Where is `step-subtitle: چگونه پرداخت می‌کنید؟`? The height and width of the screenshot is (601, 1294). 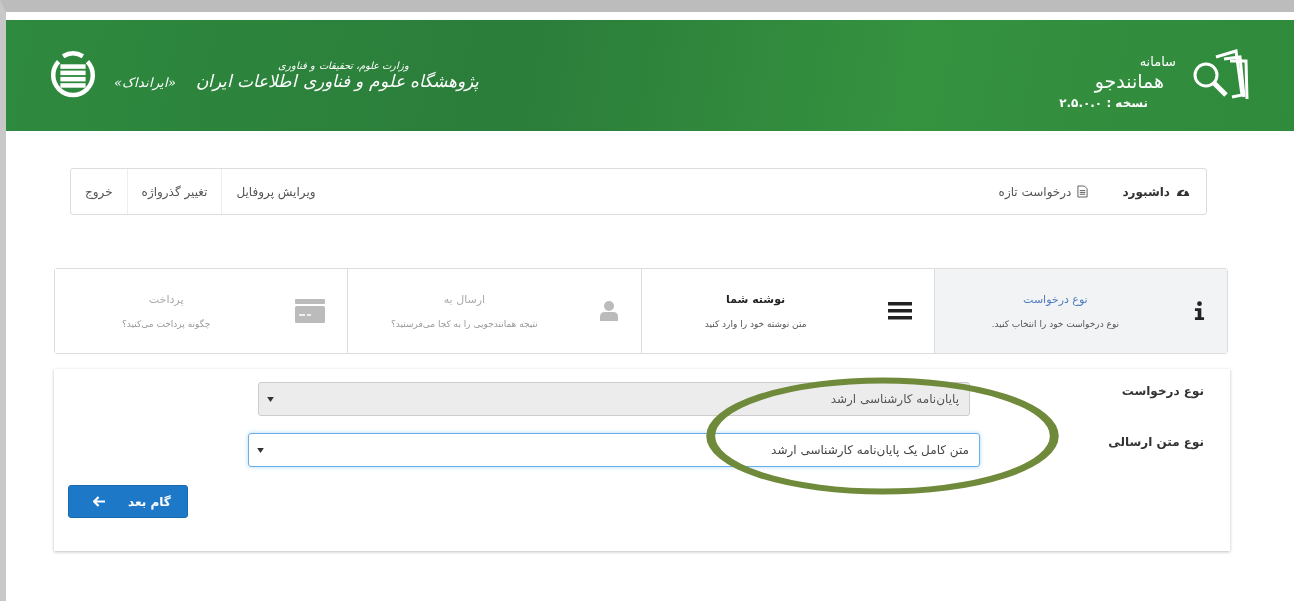
step-subtitle: چگونه پرداخت می‌کنید؟ is located at coordinates (166, 324).